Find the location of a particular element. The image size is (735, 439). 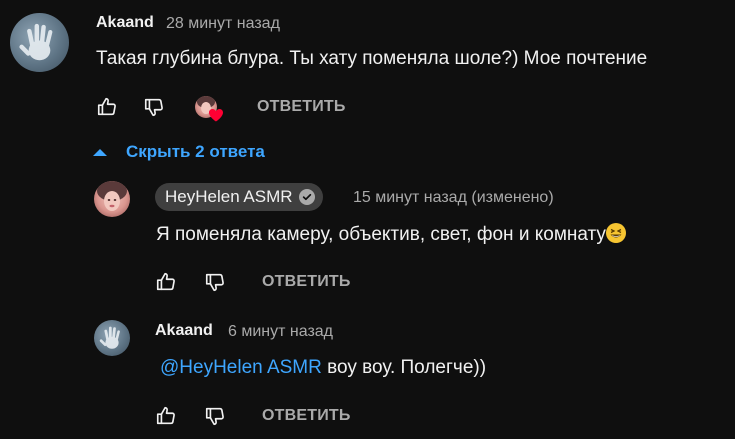

comment-time: 6 минут назад is located at coordinates (280, 332).